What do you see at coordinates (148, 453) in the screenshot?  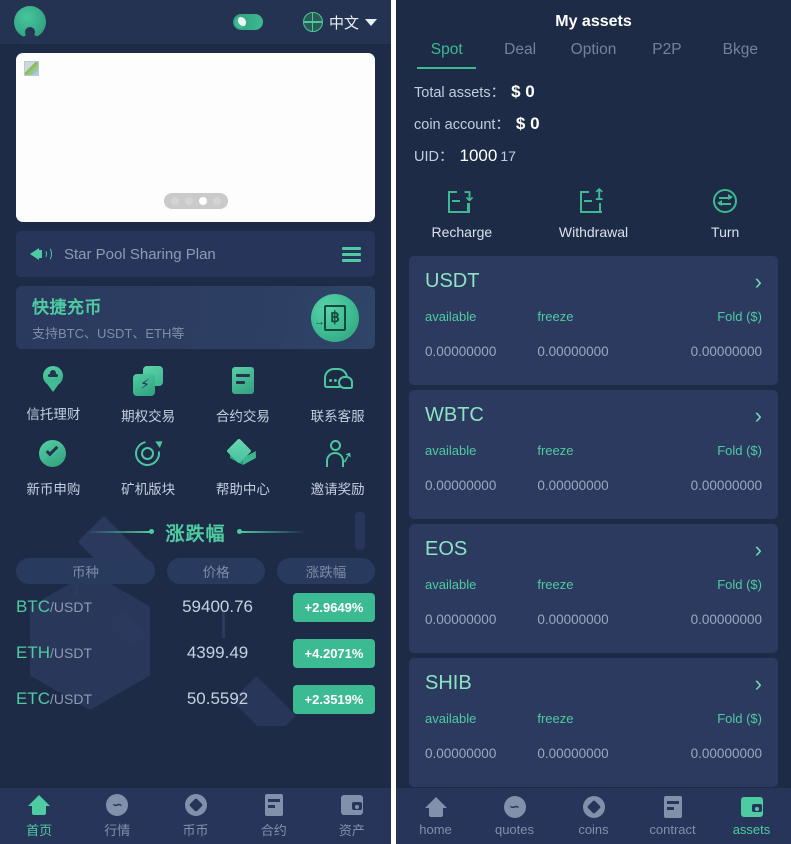 I see `mining-machine-icon` at bounding box center [148, 453].